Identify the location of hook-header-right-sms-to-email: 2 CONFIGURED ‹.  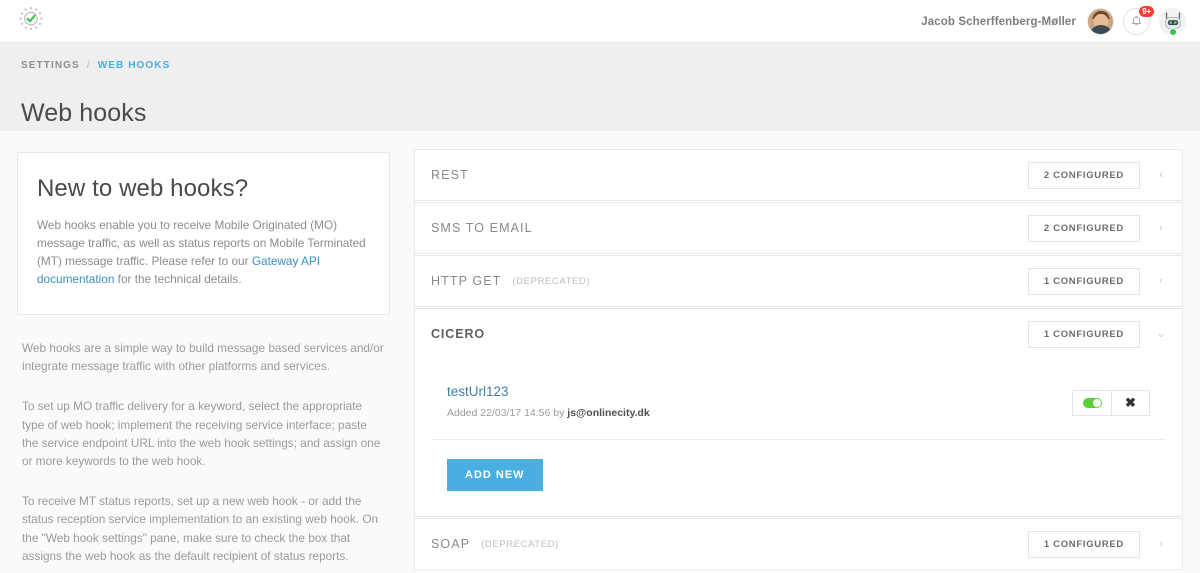
(1097, 228).